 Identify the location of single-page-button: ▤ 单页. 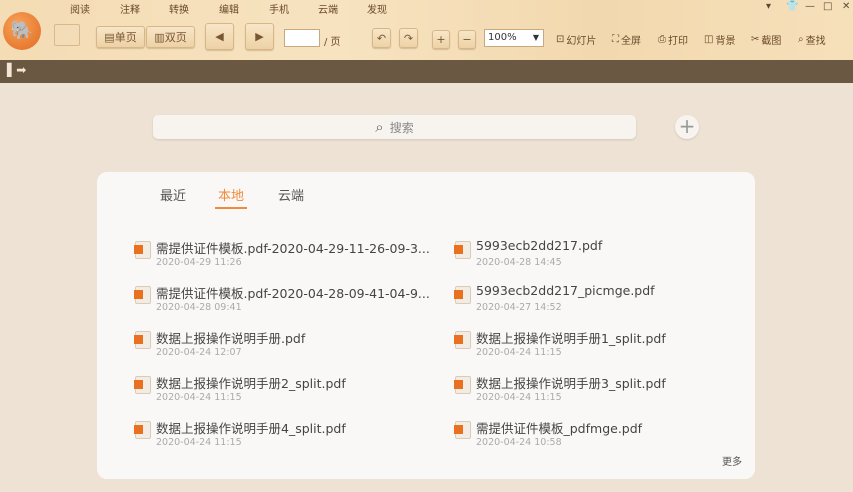
(120, 37).